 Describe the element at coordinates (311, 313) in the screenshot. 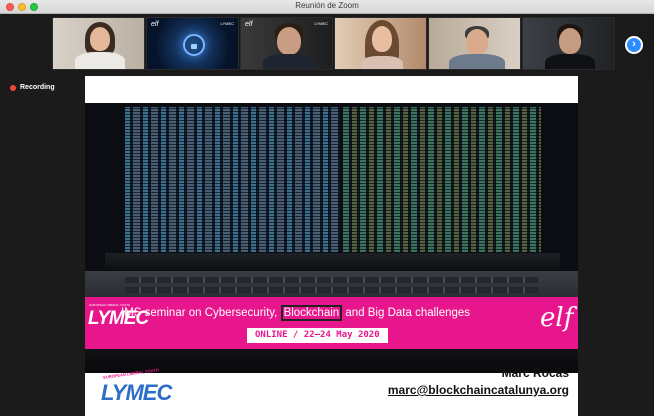

I see `blockchain-highlight: Blockchain` at that location.